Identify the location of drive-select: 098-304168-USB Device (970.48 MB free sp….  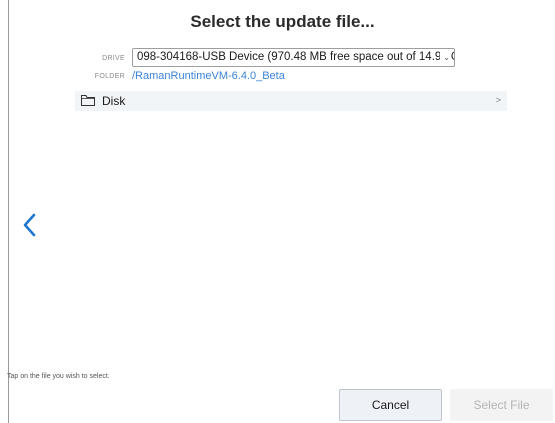
(293, 57).